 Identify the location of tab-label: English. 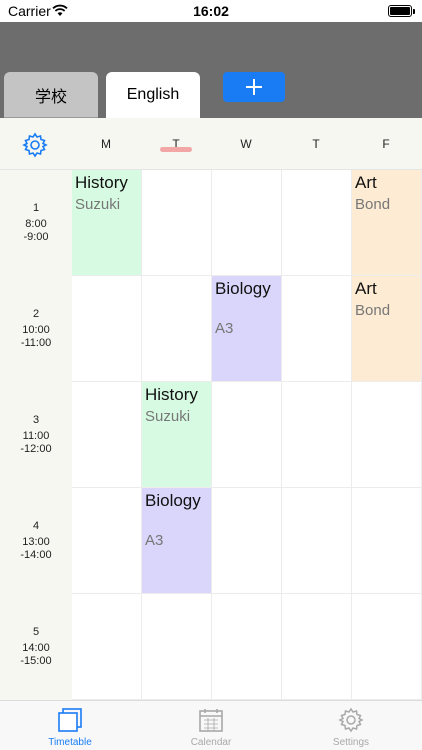
(153, 94).